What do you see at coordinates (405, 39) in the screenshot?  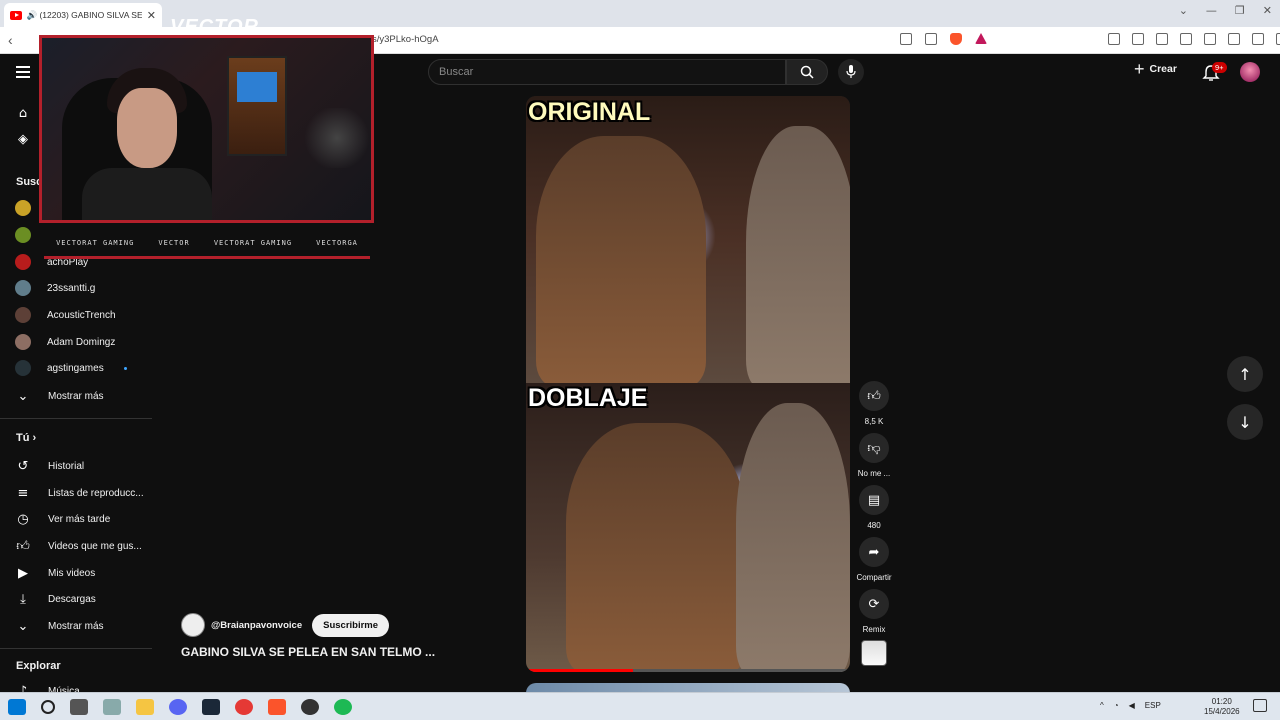 I see `url-text: s/y3PLko-hOgA` at bounding box center [405, 39].